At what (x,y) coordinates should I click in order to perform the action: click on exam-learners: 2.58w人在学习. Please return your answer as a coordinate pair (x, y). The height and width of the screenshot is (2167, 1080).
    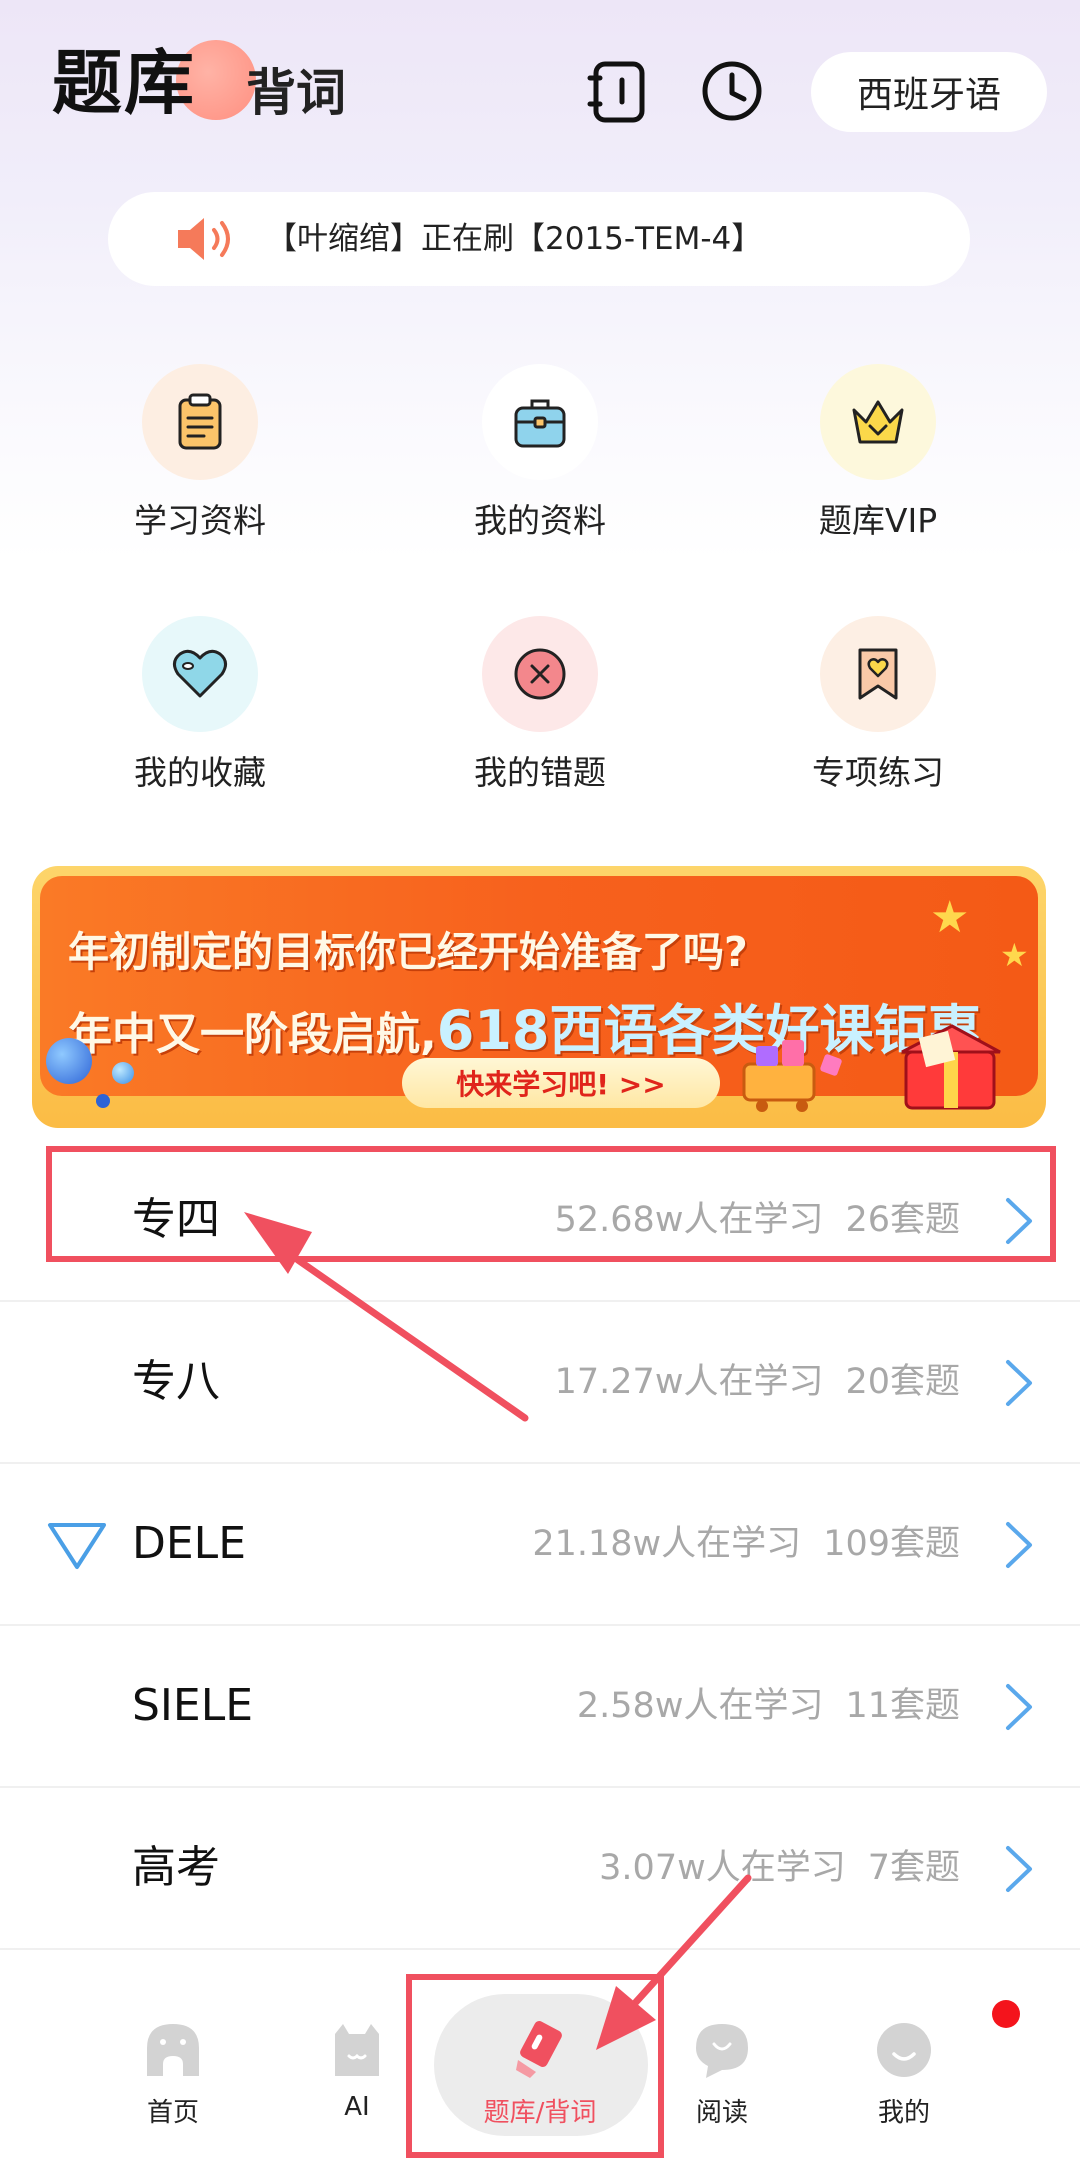
    Looking at the image, I should click on (700, 1706).